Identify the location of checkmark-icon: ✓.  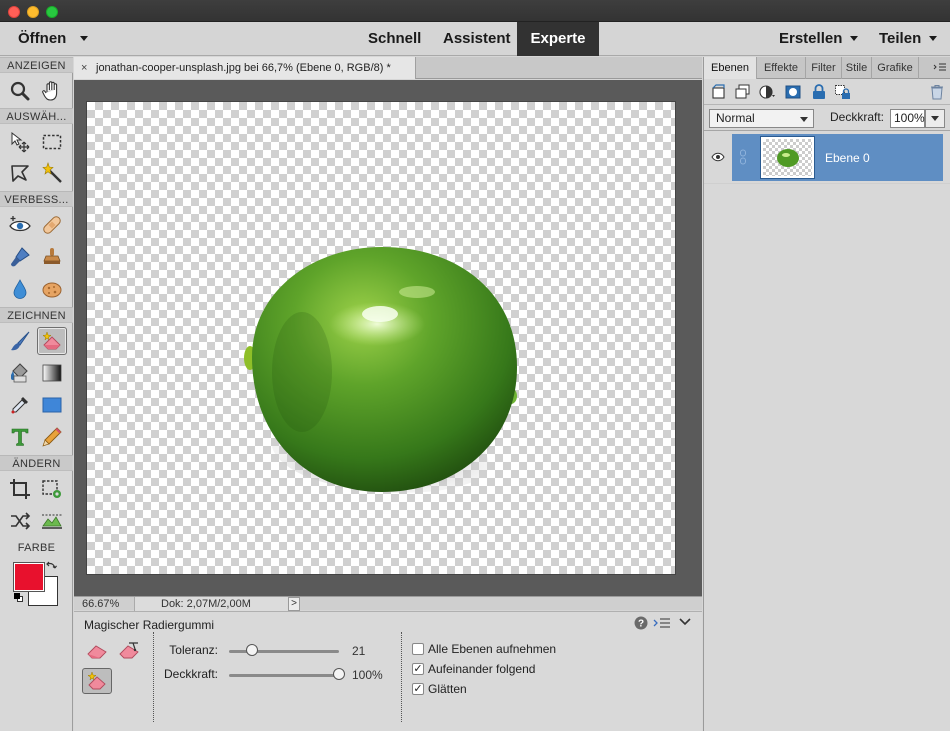
(418, 669).